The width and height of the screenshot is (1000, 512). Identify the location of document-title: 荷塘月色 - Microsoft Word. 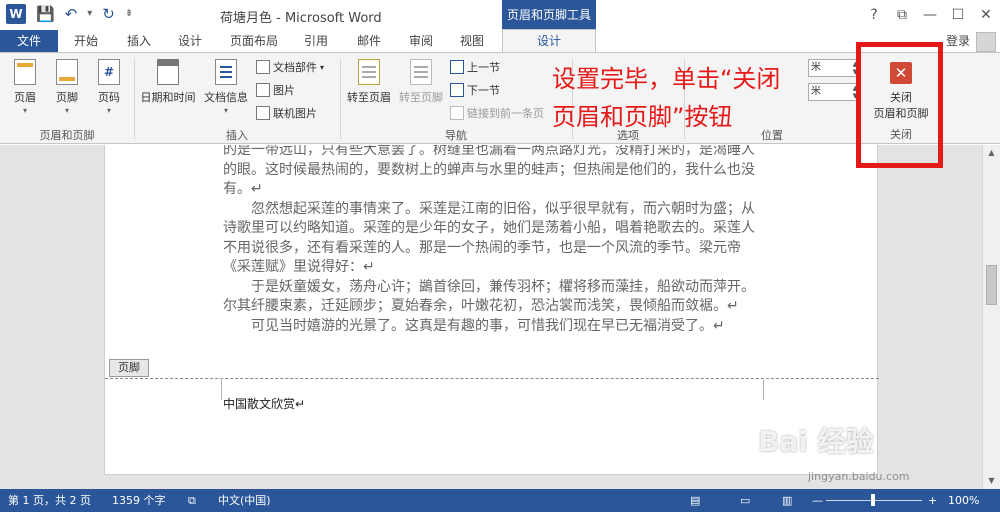
(301, 18).